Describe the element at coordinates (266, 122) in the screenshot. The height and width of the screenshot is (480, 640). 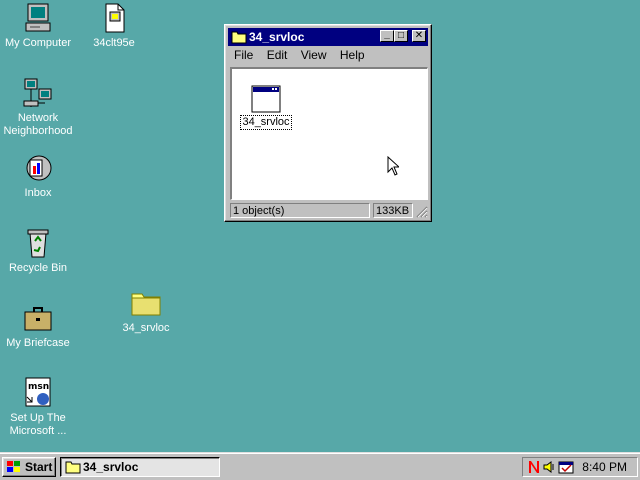
I see `file-item-label: 34_srvloc` at that location.